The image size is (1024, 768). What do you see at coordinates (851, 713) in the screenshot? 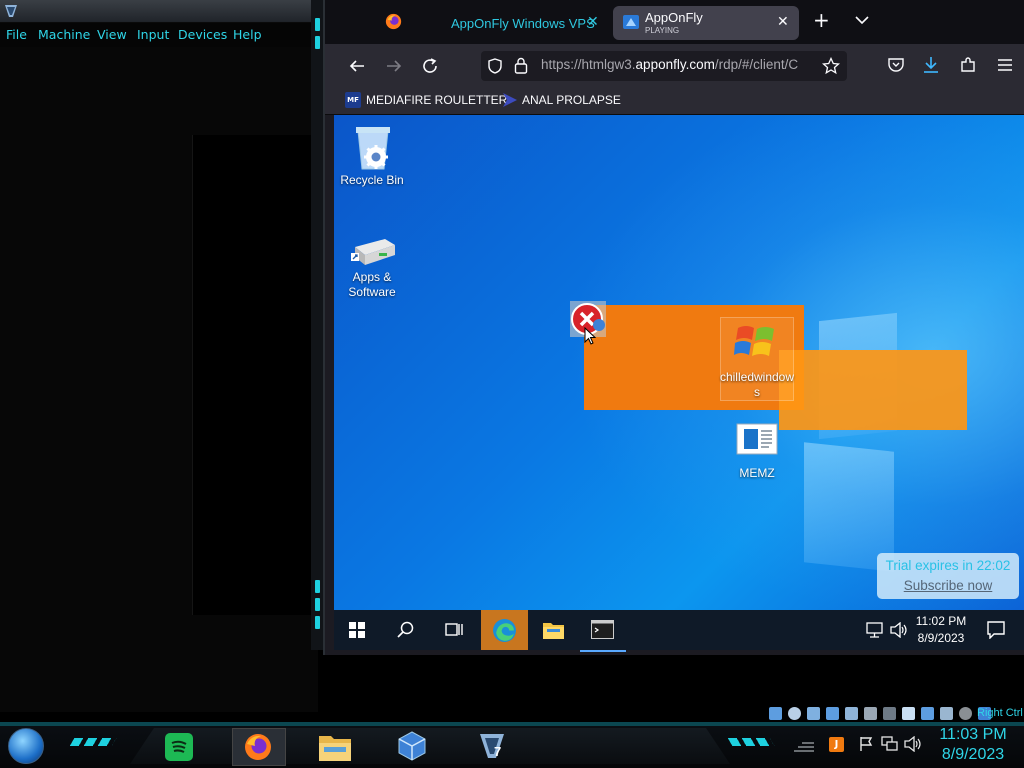
I see `vm-usb-status-icon` at bounding box center [851, 713].